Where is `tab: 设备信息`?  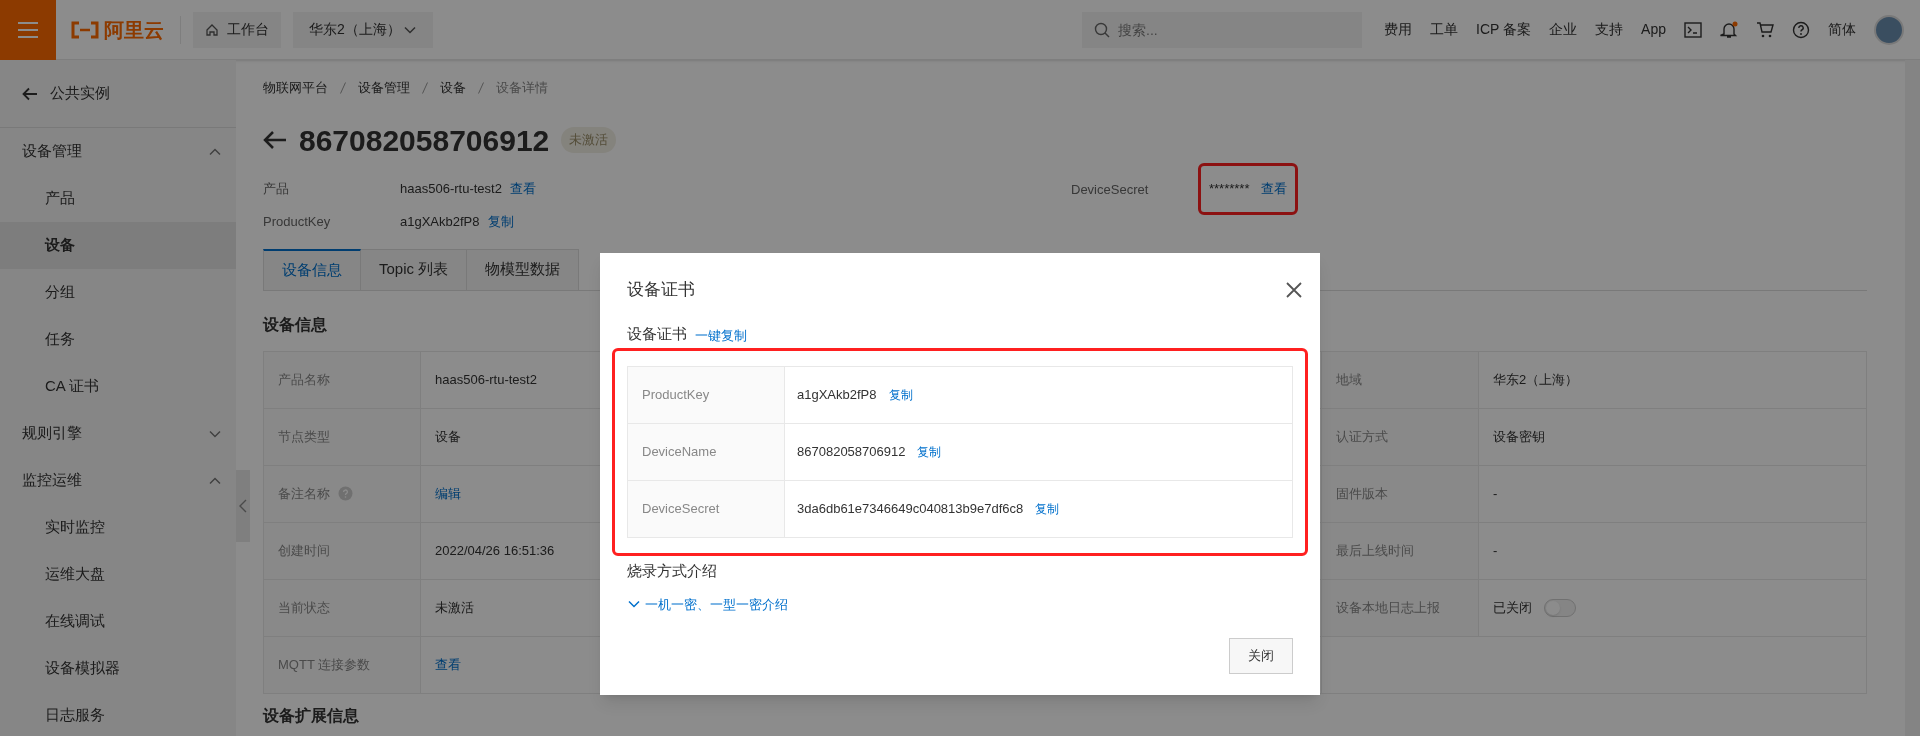
tab: 设备信息 is located at coordinates (312, 269).